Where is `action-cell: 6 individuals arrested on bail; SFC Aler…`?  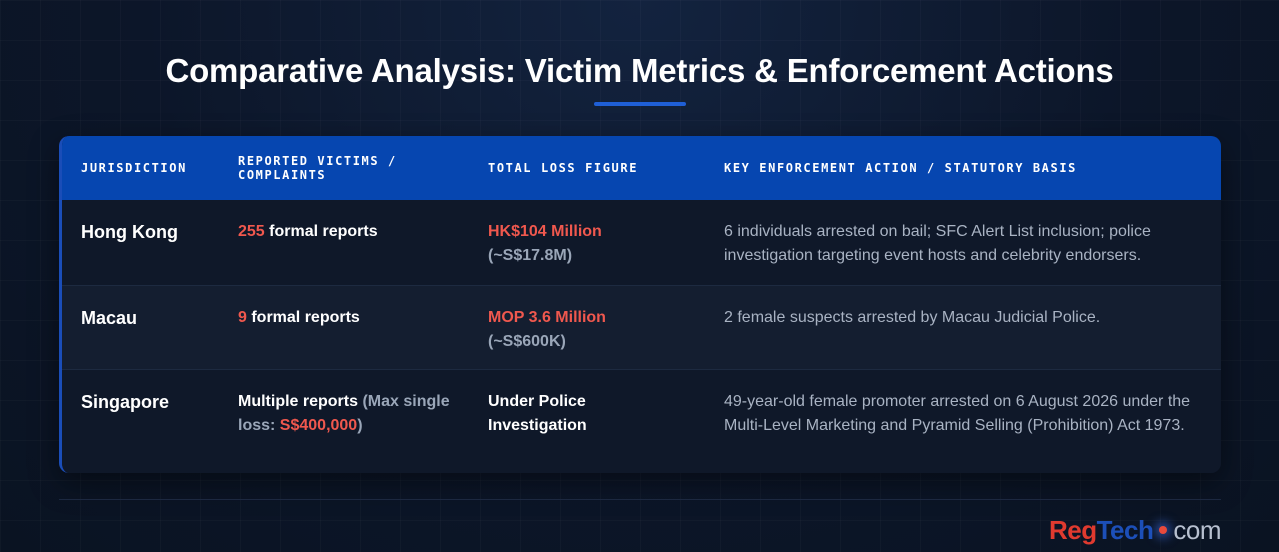
action-cell: 6 individuals arrested on bail; SFC Aler… is located at coordinates (937, 243).